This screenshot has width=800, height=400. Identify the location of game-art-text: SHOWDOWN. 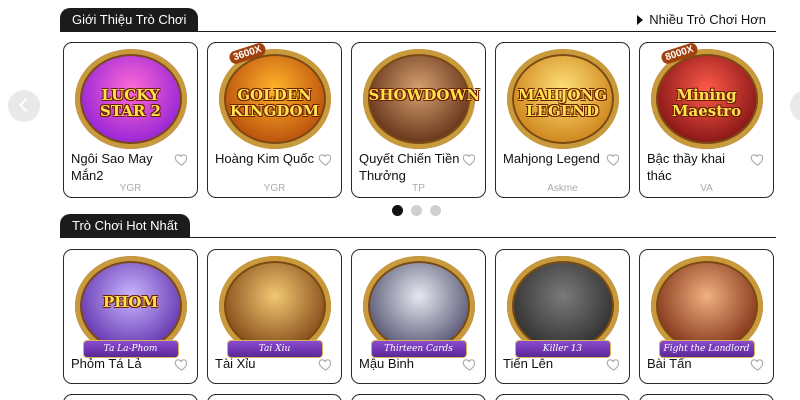
(424, 95).